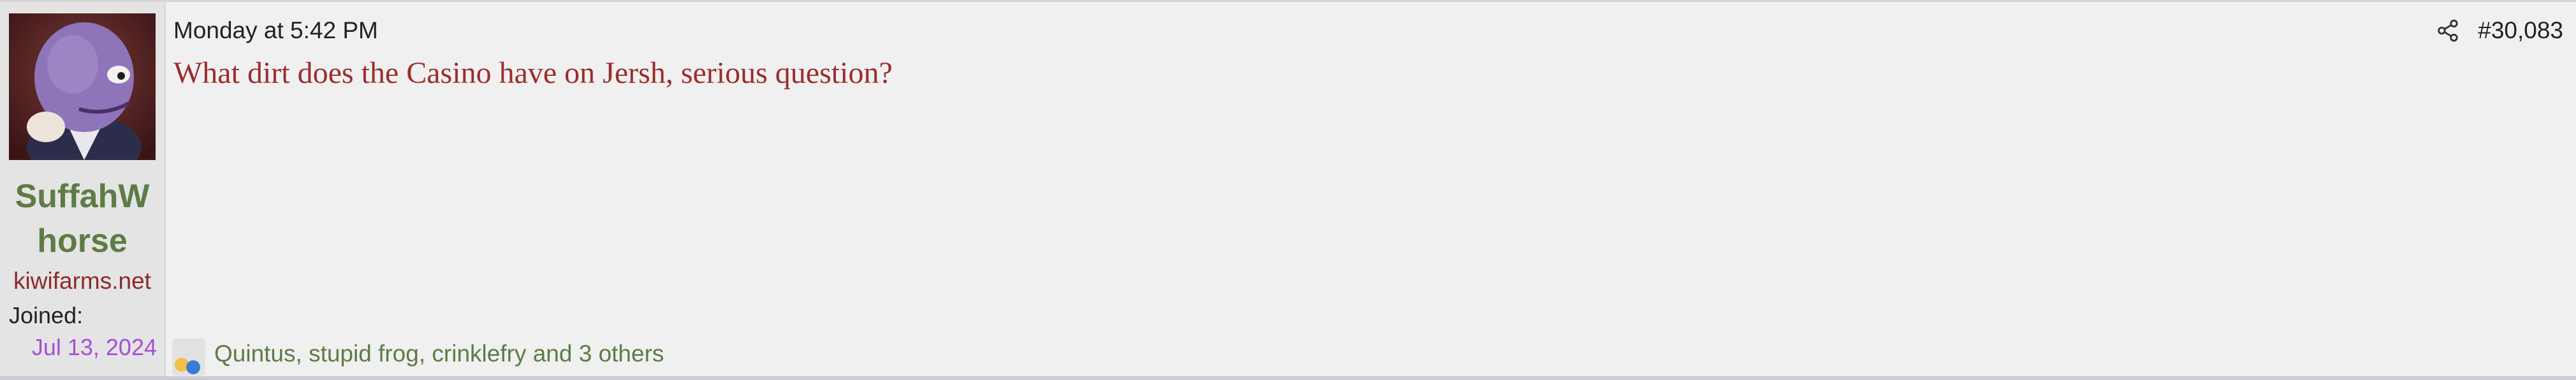  Describe the element at coordinates (82, 218) in the screenshot. I see `username-link: SuffahW horse` at that location.